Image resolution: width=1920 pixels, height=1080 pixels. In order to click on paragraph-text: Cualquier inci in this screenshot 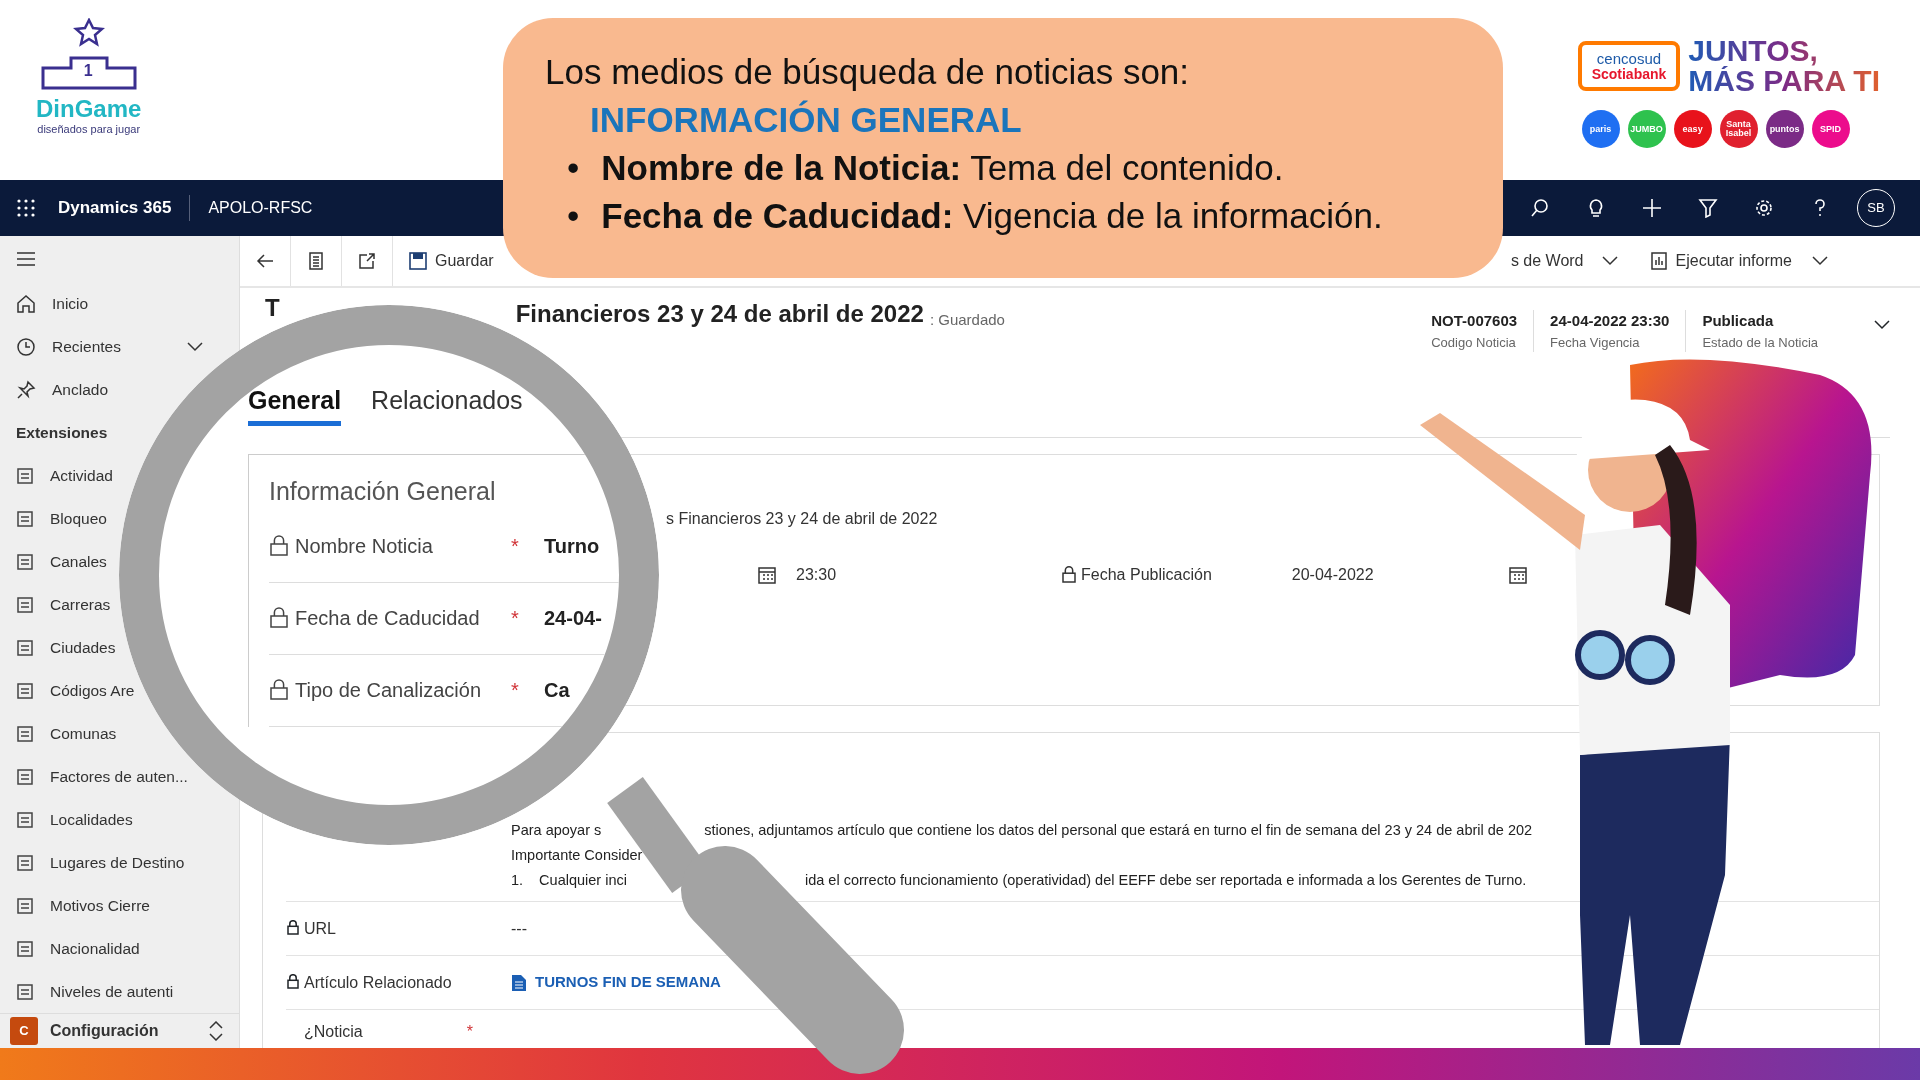, I will do `click(583, 880)`.